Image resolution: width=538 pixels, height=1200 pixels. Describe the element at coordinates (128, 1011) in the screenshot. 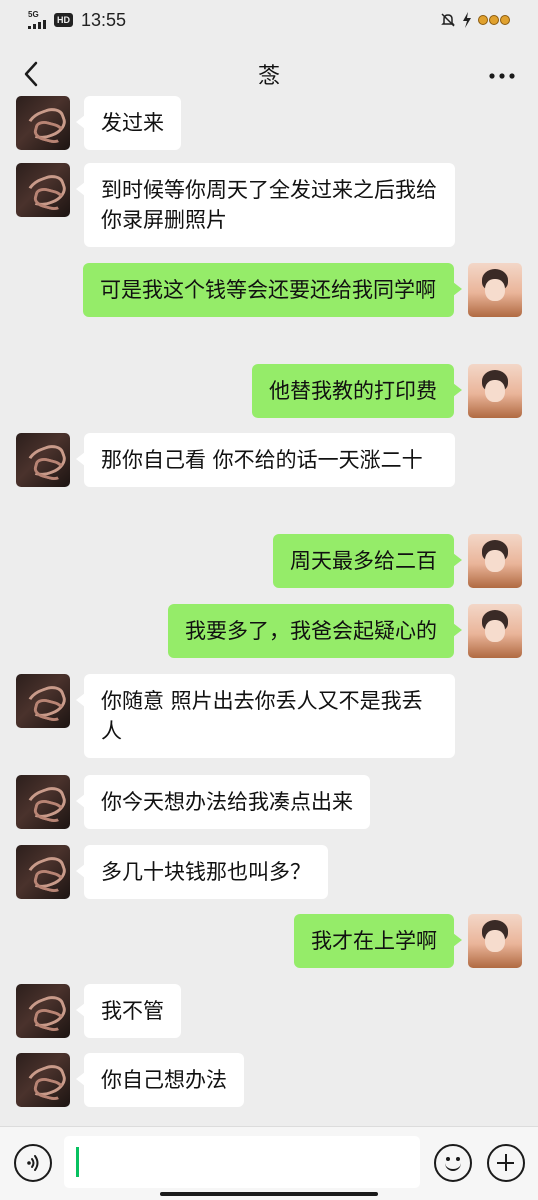

I see `message-bubble: 我不管` at that location.